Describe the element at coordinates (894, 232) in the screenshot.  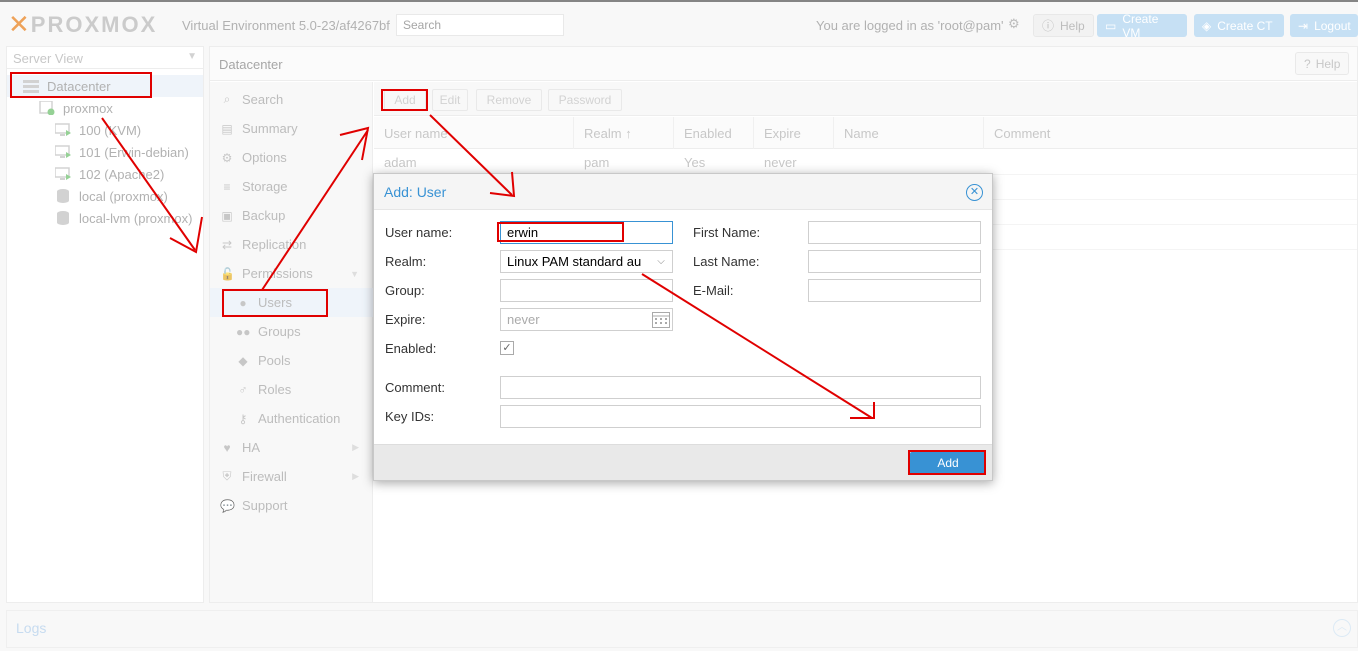
I see `firstname-field` at that location.